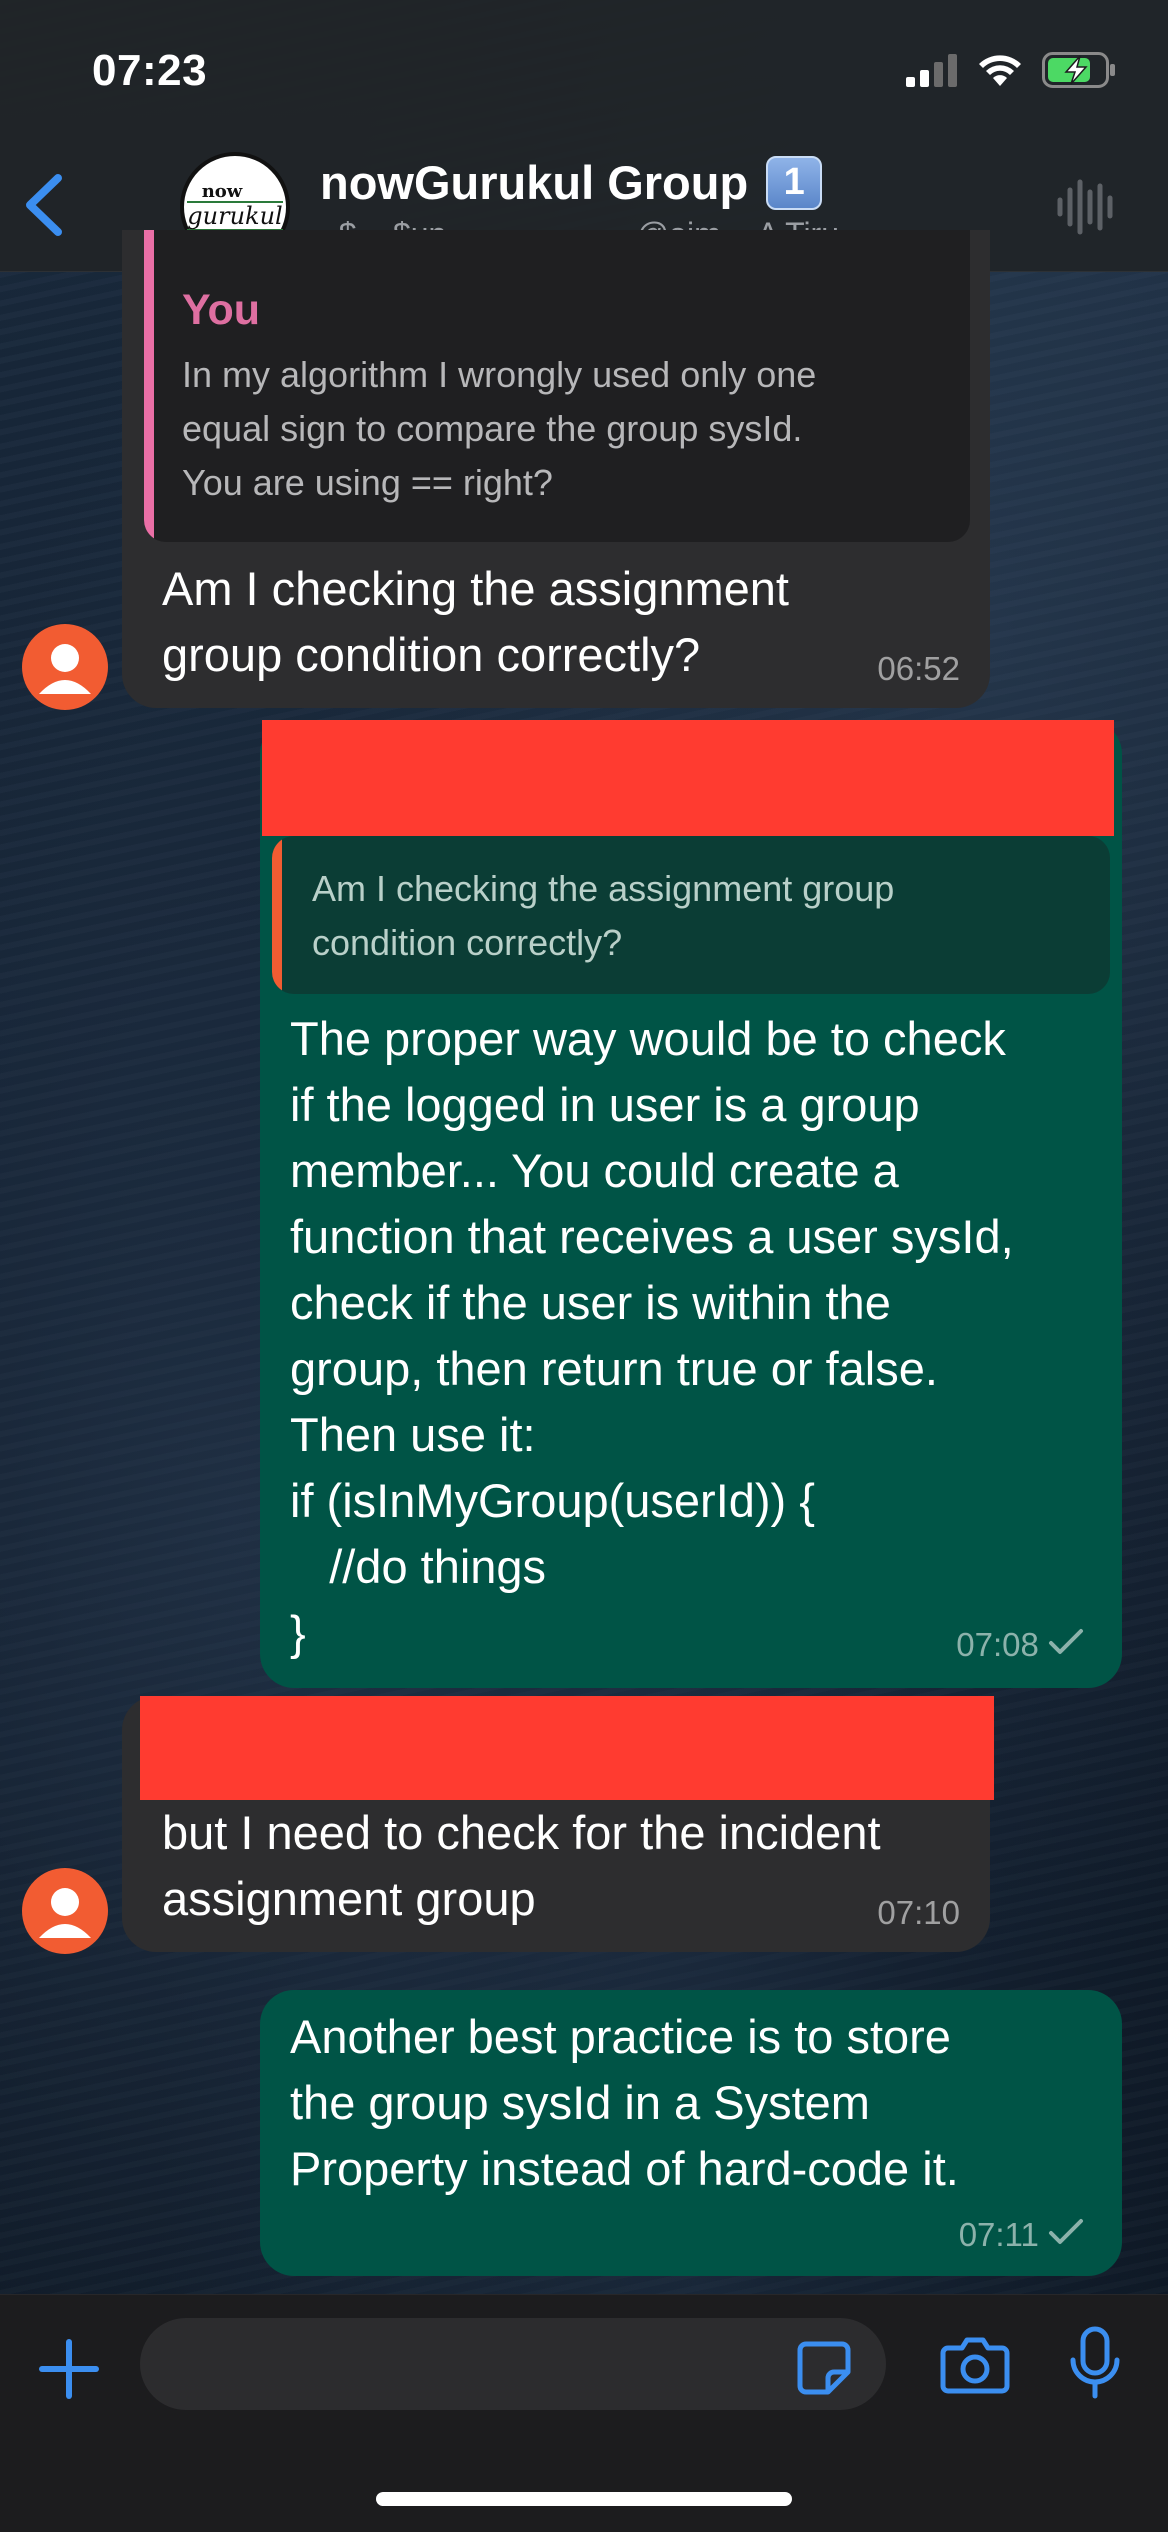 This screenshot has width=1168, height=2532. Describe the element at coordinates (794, 182) in the screenshot. I see `group-badge: 1` at that location.